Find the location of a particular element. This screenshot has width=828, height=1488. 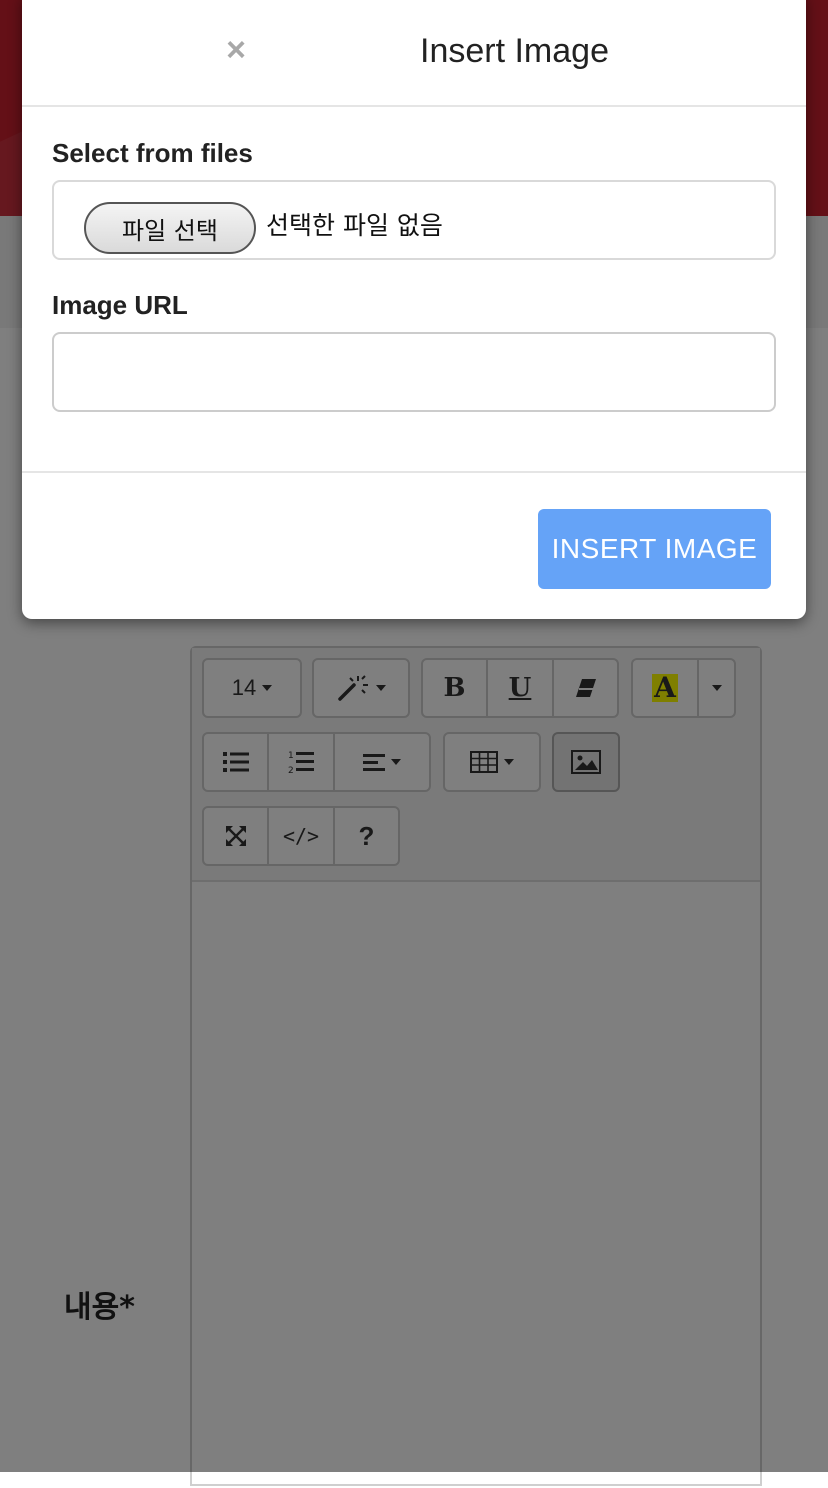

file-status-text: 선택한 파일 없음 is located at coordinates (354, 225).